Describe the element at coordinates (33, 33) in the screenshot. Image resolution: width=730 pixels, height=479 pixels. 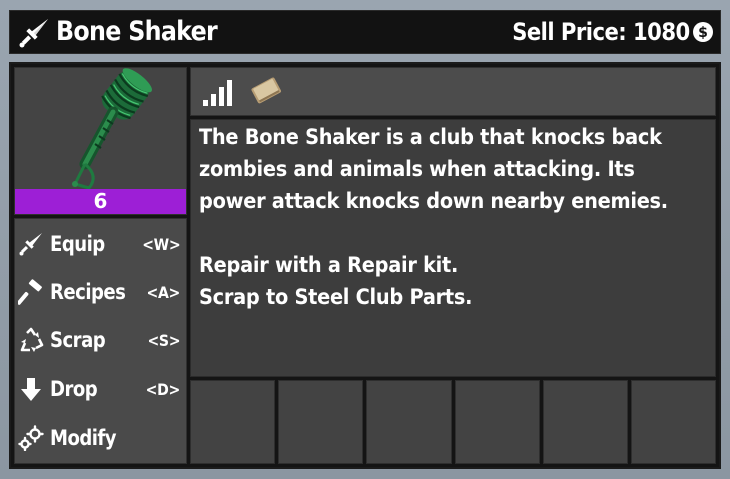
I see `melee-weapon-icon` at that location.